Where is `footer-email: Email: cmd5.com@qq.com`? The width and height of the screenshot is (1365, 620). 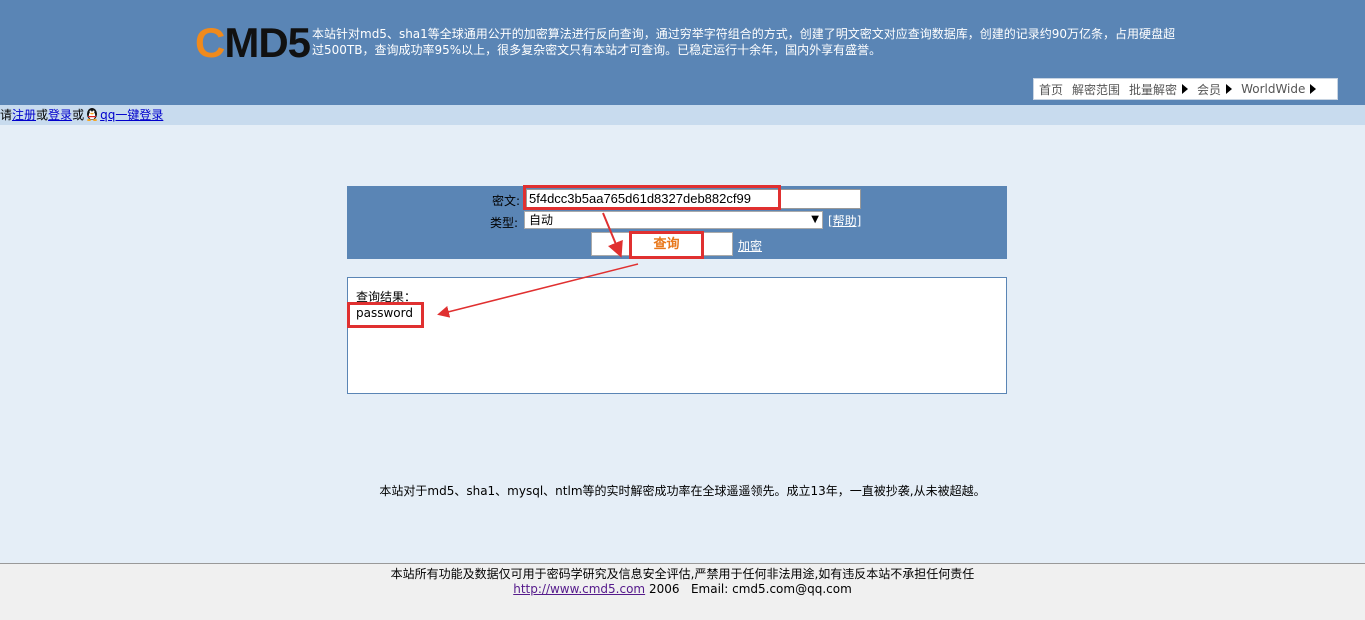 footer-email: Email: cmd5.com@qq.com is located at coordinates (771, 589).